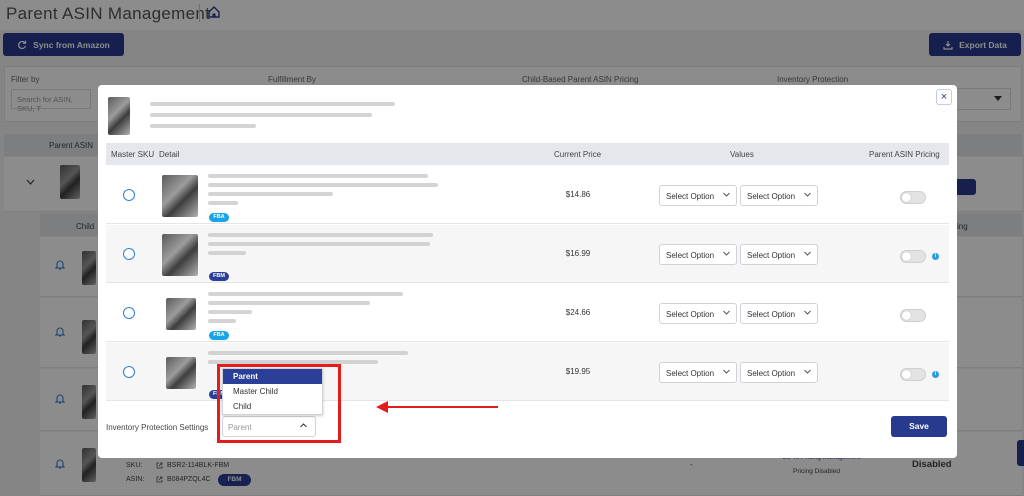 Image resolution: width=1024 pixels, height=496 pixels. What do you see at coordinates (157, 427) in the screenshot?
I see `inventory-protection-settings-label: Inventory Protection Settings` at bounding box center [157, 427].